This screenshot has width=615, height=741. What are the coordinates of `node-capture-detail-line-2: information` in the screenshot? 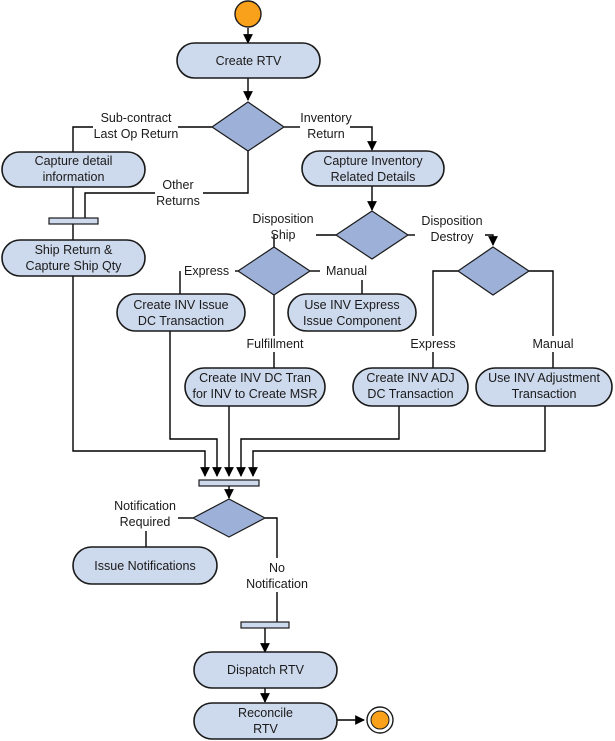 It's located at (74, 177).